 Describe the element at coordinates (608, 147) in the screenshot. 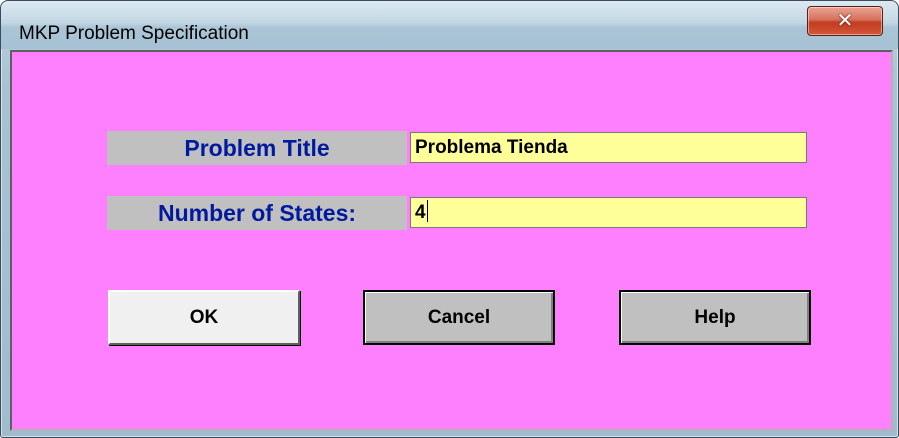

I see `problem-title-input: Problema Tienda` at that location.